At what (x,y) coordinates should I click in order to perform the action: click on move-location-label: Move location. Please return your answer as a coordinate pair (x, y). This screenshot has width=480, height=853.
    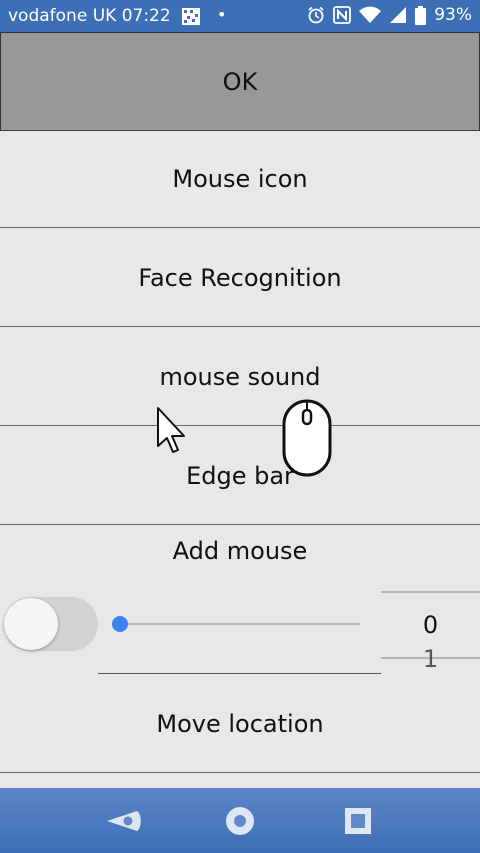
    Looking at the image, I should click on (240, 724).